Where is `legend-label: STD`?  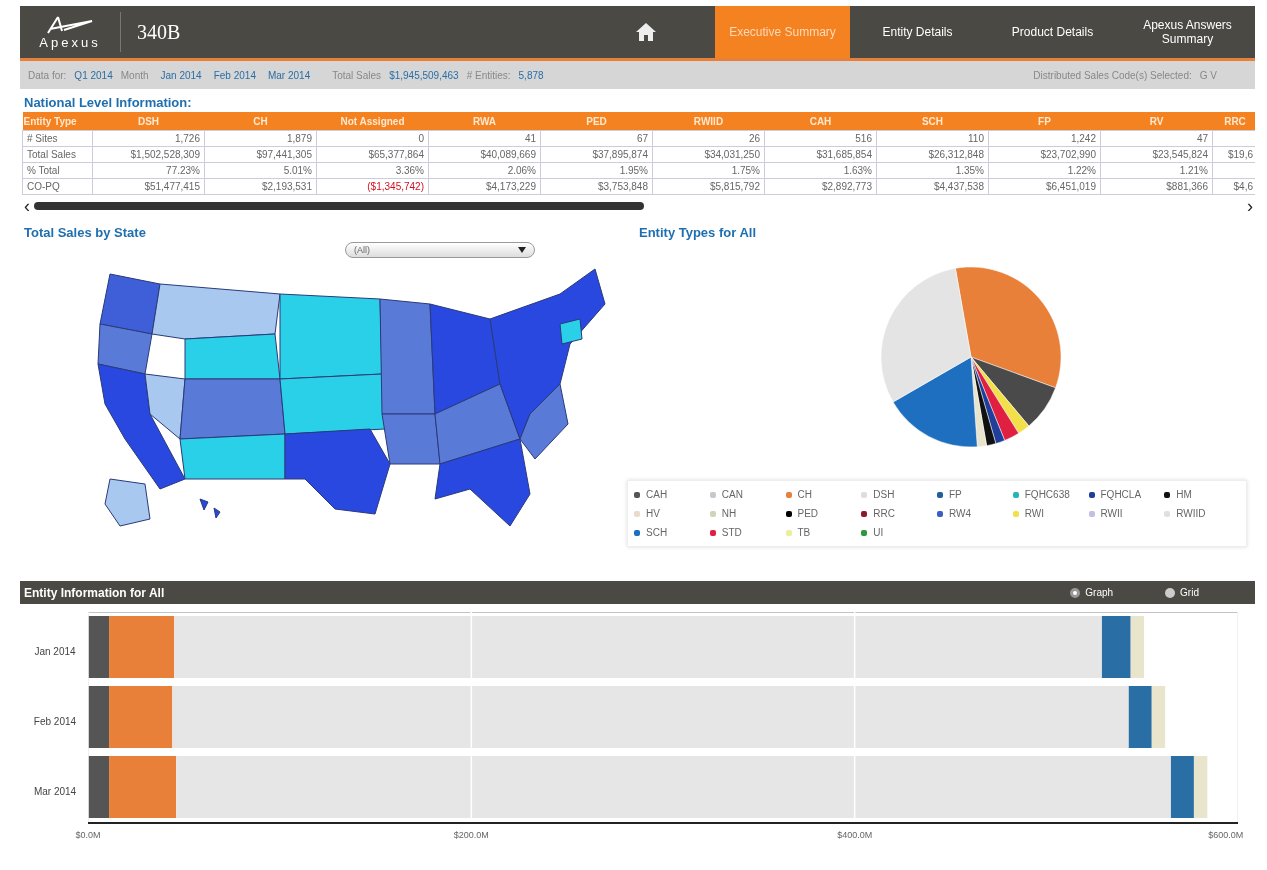
legend-label: STD is located at coordinates (731, 532).